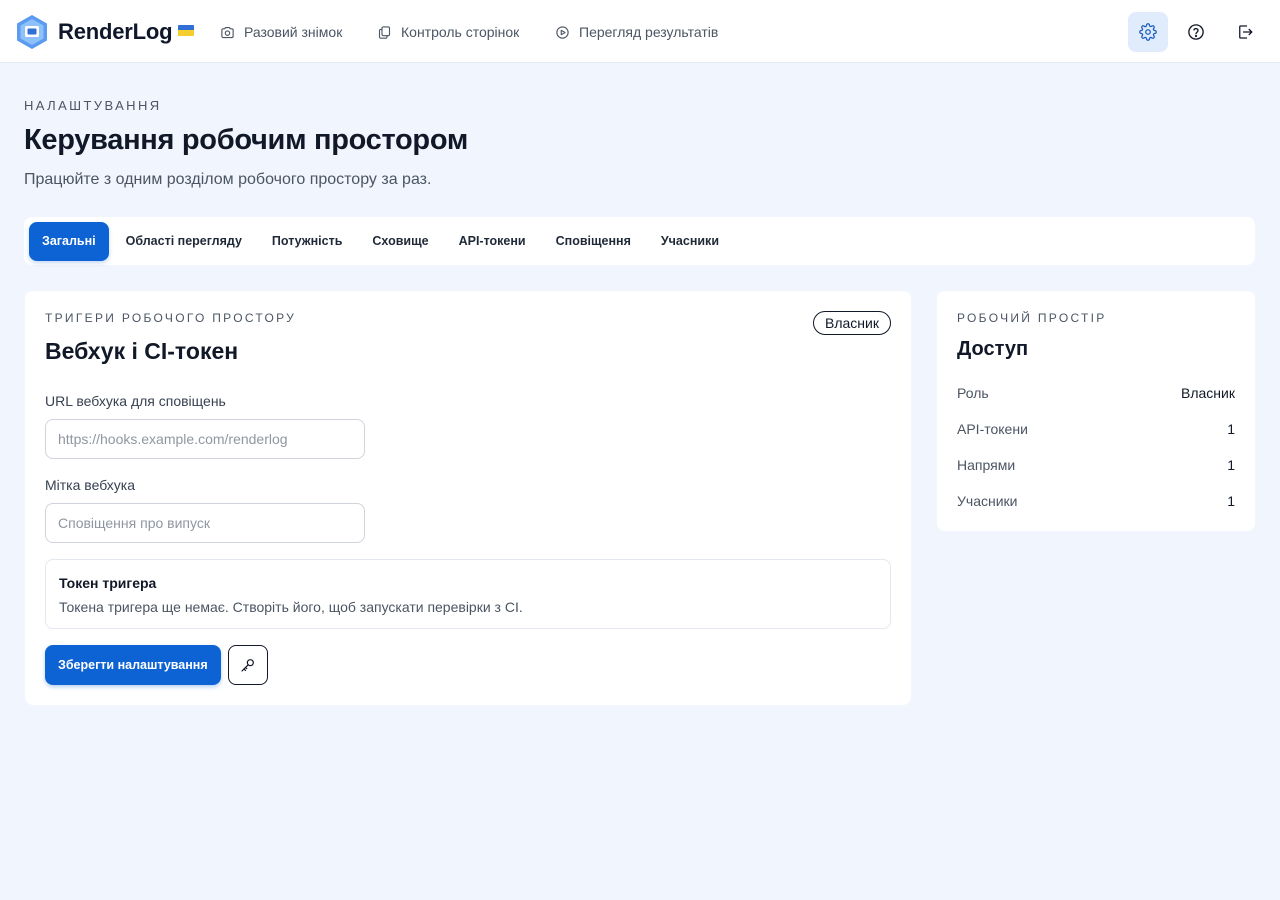  What do you see at coordinates (384, 32) in the screenshot?
I see `pages-copy-icon` at bounding box center [384, 32].